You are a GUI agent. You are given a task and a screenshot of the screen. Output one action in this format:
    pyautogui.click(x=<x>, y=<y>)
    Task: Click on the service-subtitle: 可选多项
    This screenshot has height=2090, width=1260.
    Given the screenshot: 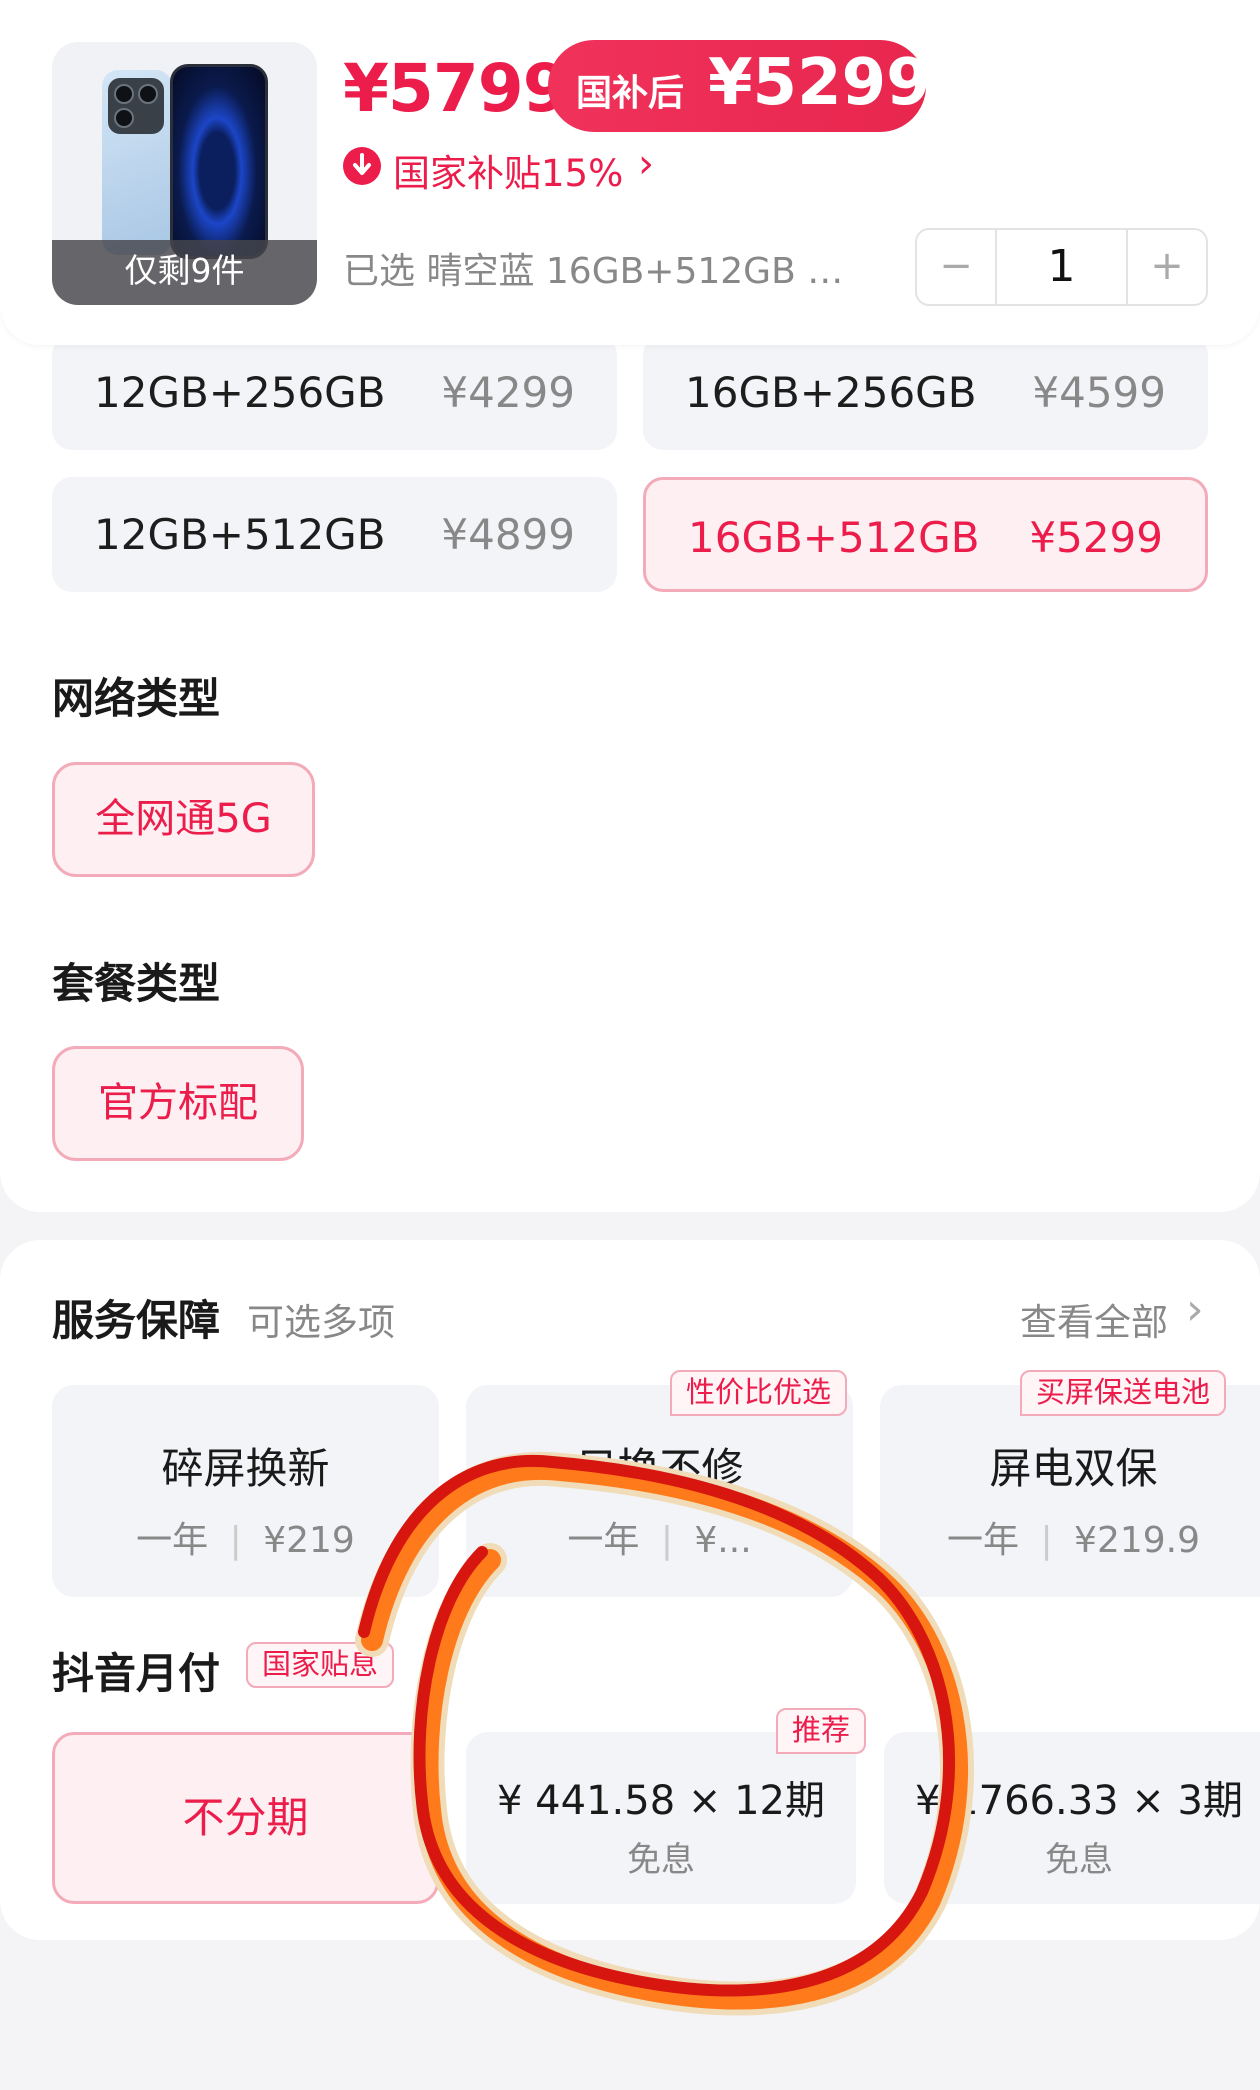 What is the action you would take?
    pyautogui.click(x=321, y=1322)
    